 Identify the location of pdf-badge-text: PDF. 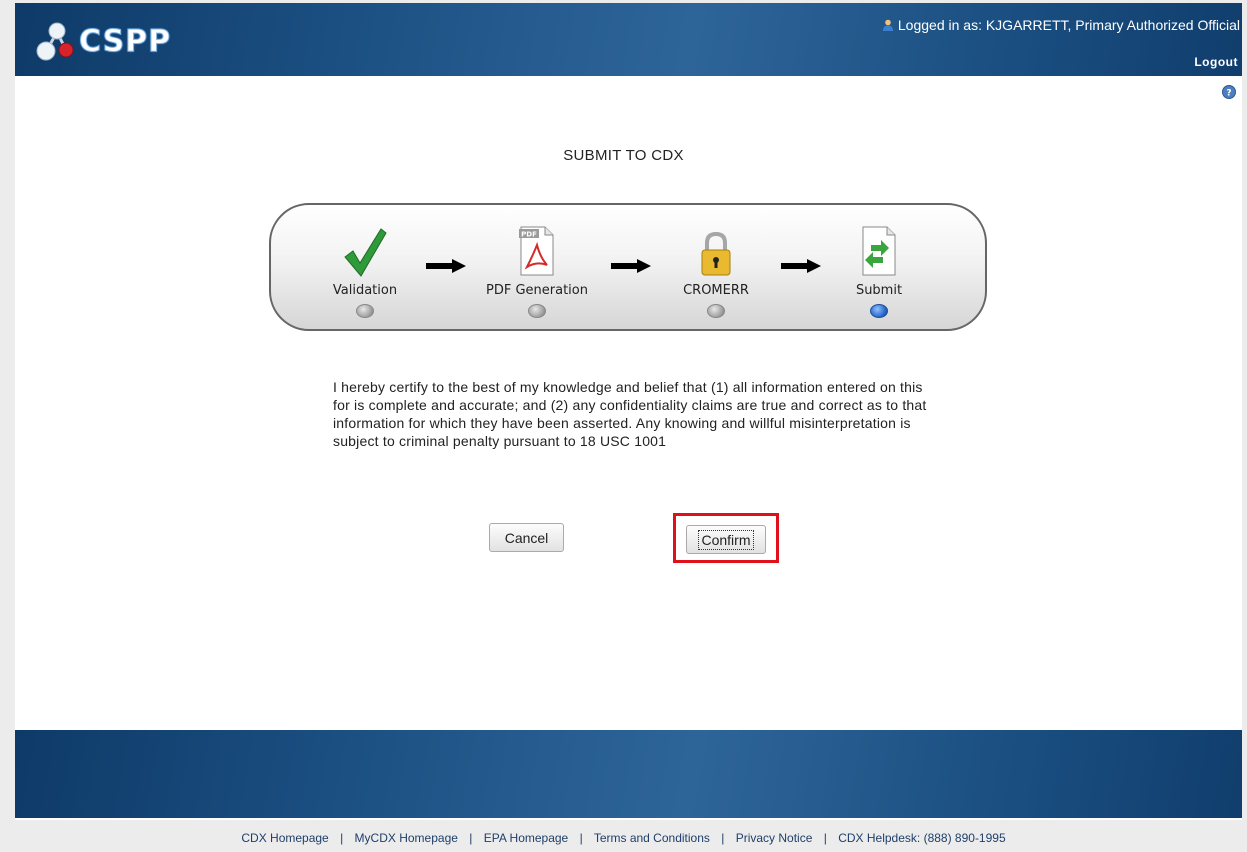
(529, 235).